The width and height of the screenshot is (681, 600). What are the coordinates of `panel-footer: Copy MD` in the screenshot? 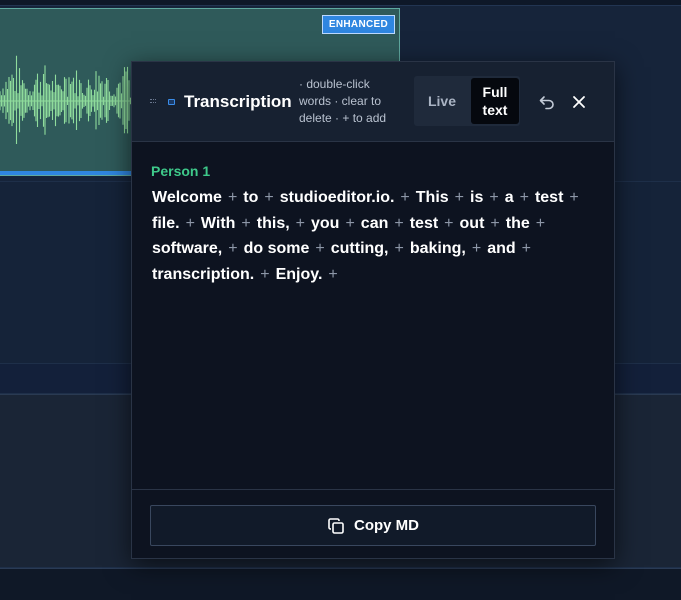 It's located at (373, 523).